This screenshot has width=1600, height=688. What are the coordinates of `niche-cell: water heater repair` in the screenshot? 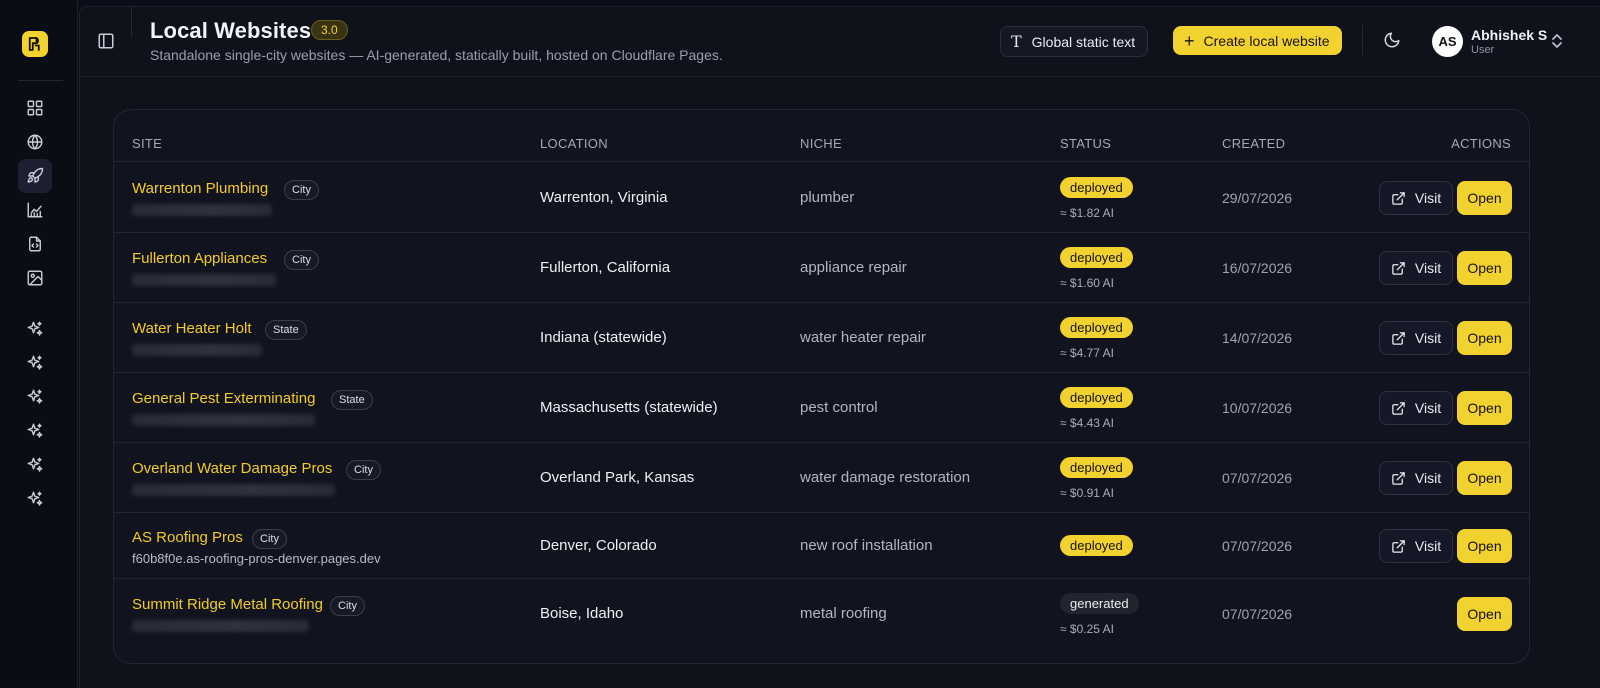 It's located at (863, 337).